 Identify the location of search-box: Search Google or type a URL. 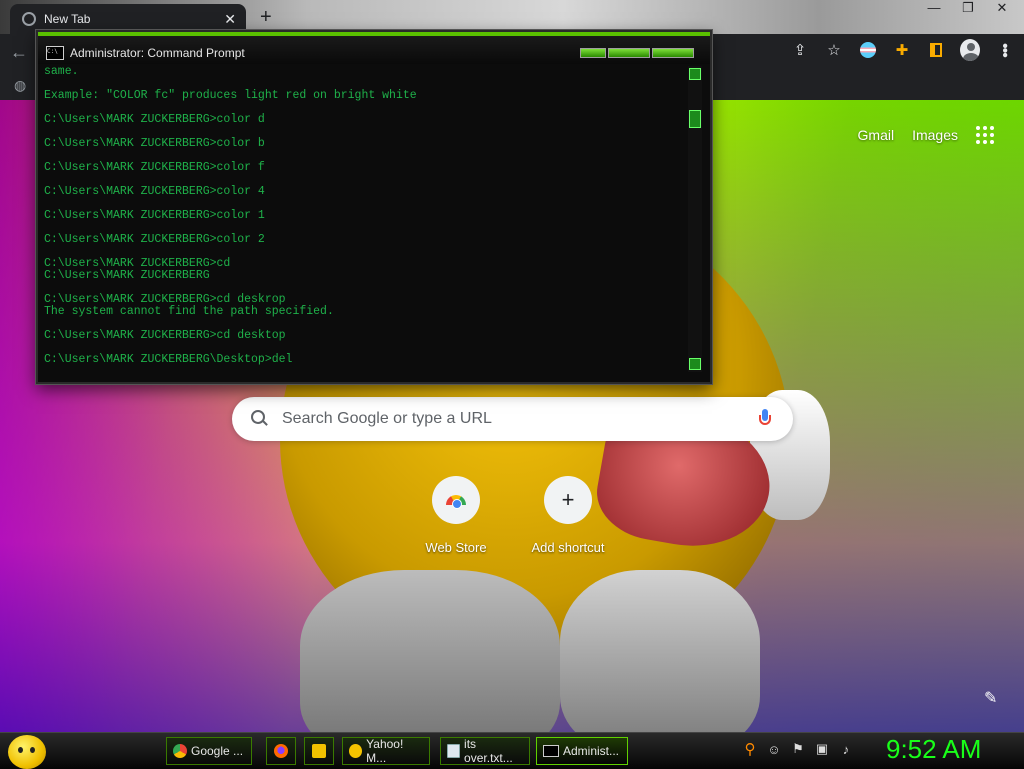
(512, 419).